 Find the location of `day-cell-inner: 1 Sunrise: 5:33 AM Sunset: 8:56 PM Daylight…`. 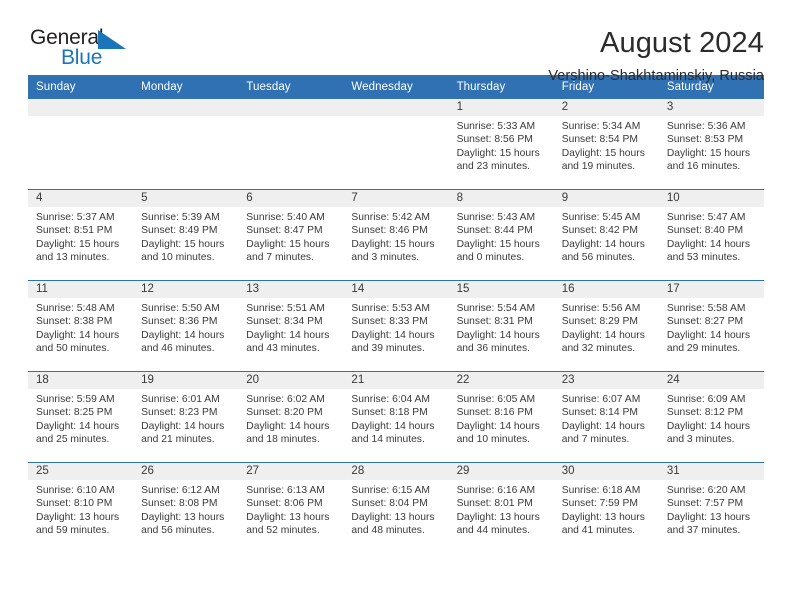

day-cell-inner: 1 Sunrise: 5:33 AM Sunset: 8:56 PM Daylight… is located at coordinates (501, 144).